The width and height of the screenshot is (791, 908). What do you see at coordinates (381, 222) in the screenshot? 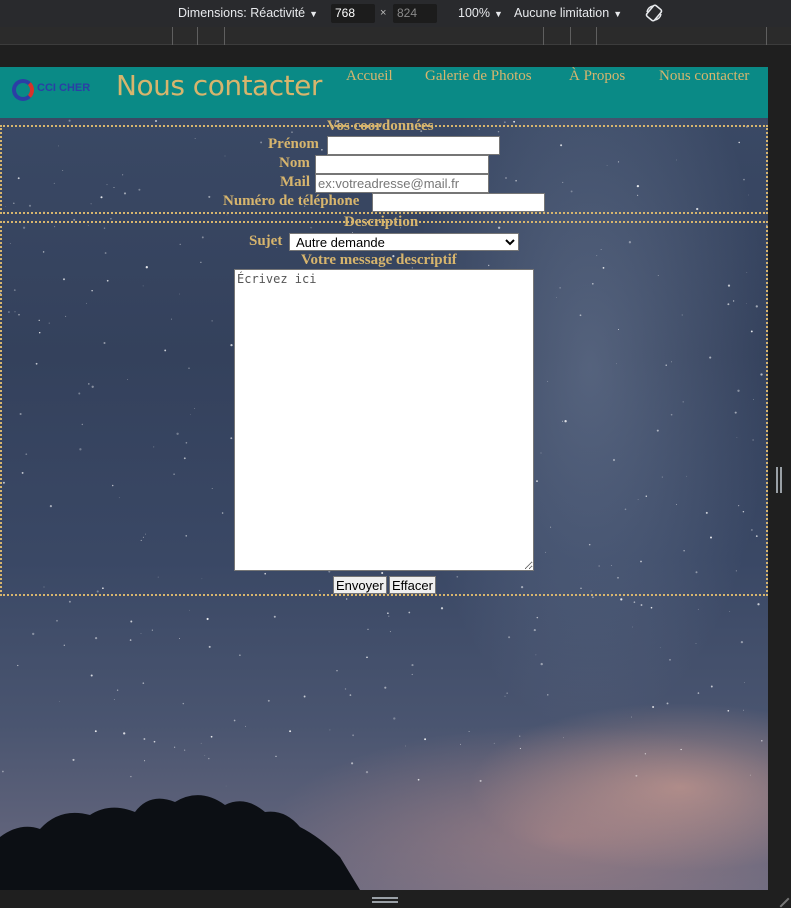
I see `description-legend: Description` at bounding box center [381, 222].